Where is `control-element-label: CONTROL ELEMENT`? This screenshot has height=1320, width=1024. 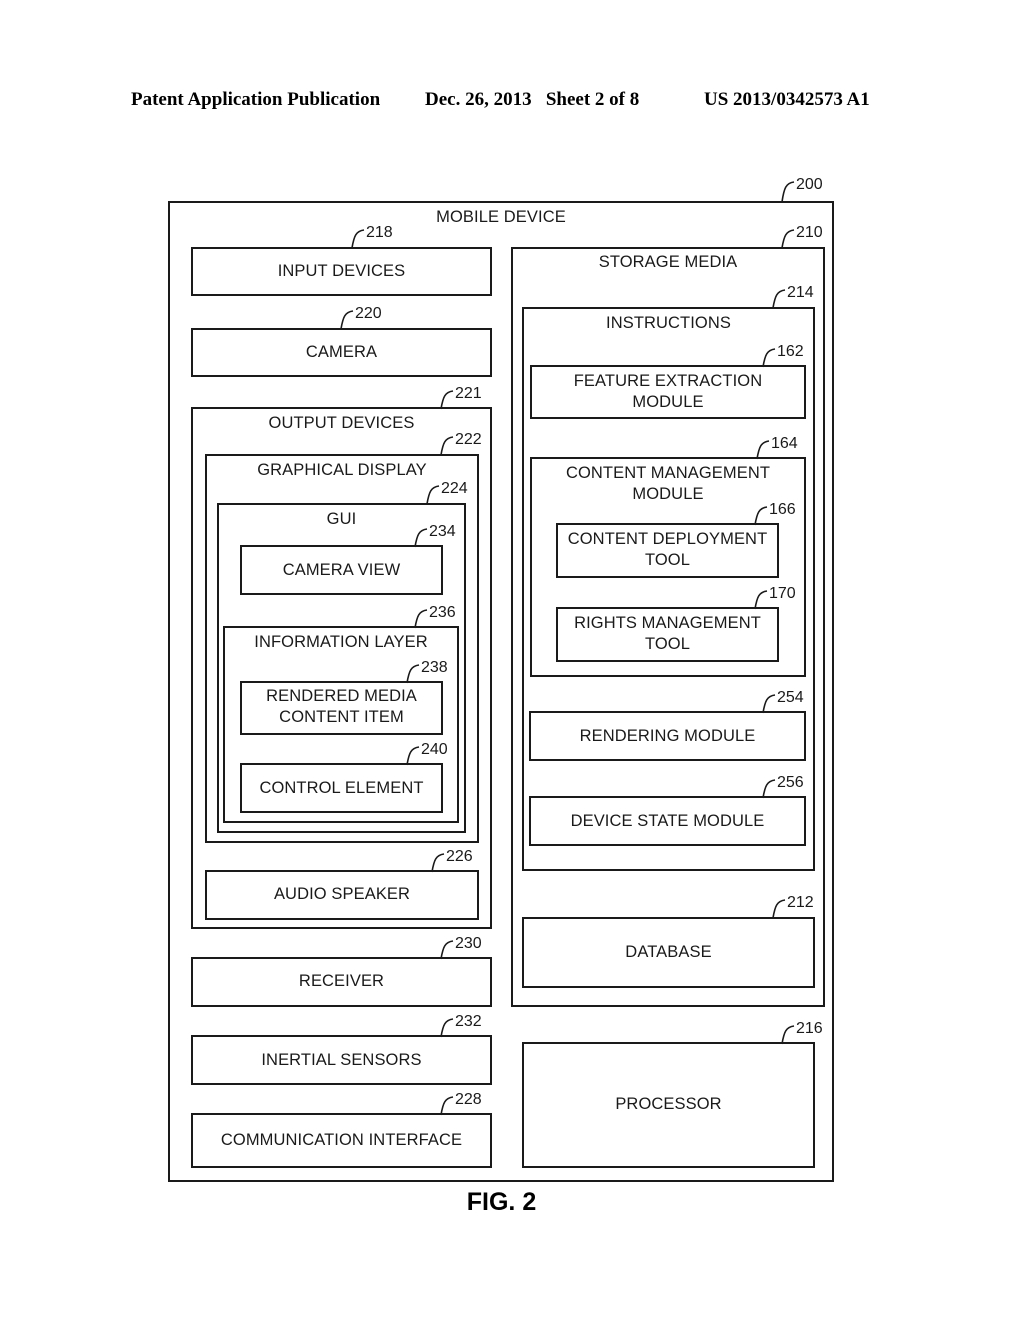
control-element-label: CONTROL ELEMENT is located at coordinates (341, 788).